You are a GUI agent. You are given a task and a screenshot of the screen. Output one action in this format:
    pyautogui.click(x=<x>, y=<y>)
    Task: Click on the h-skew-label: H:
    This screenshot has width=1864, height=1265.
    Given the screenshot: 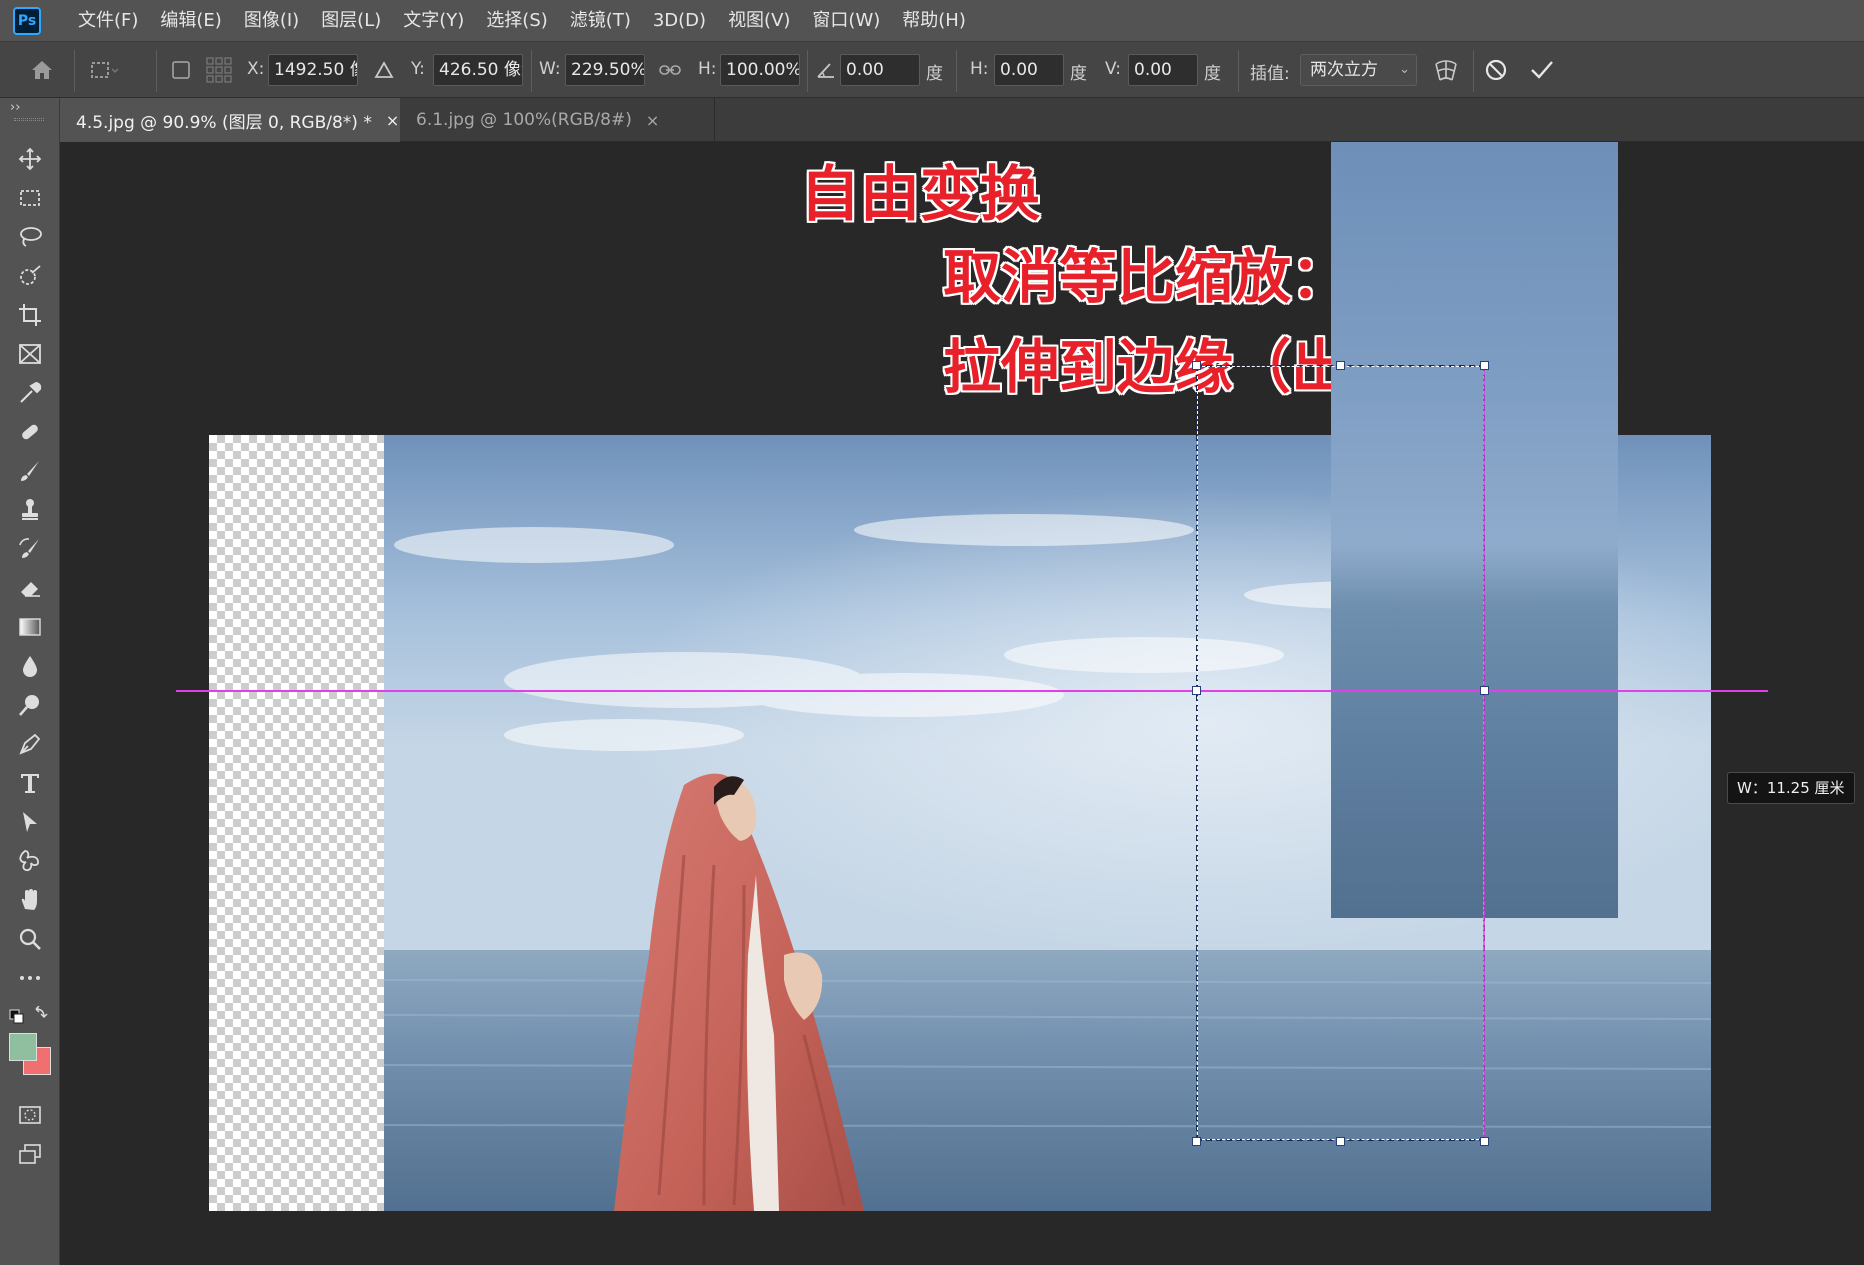 What is the action you would take?
    pyautogui.click(x=979, y=69)
    